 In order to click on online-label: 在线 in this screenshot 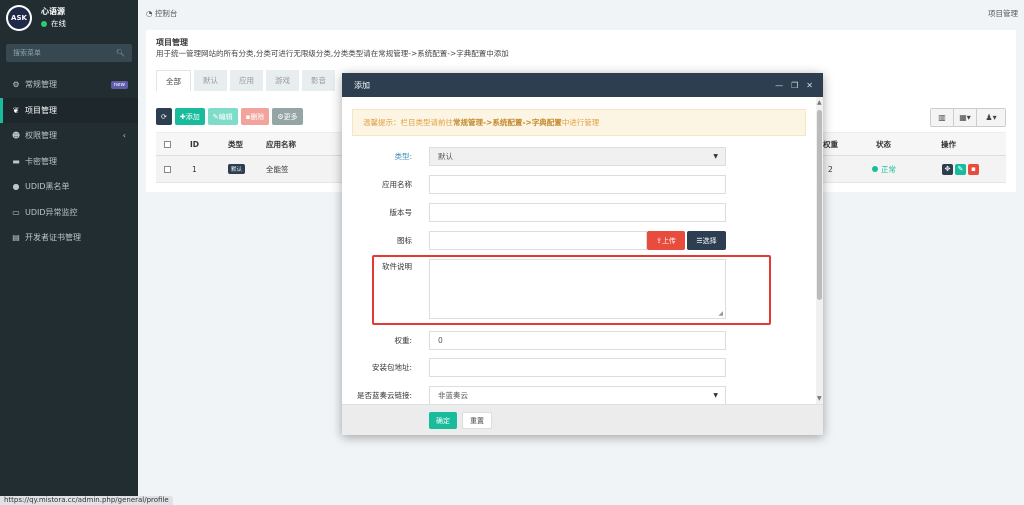, I will do `click(58, 23)`.